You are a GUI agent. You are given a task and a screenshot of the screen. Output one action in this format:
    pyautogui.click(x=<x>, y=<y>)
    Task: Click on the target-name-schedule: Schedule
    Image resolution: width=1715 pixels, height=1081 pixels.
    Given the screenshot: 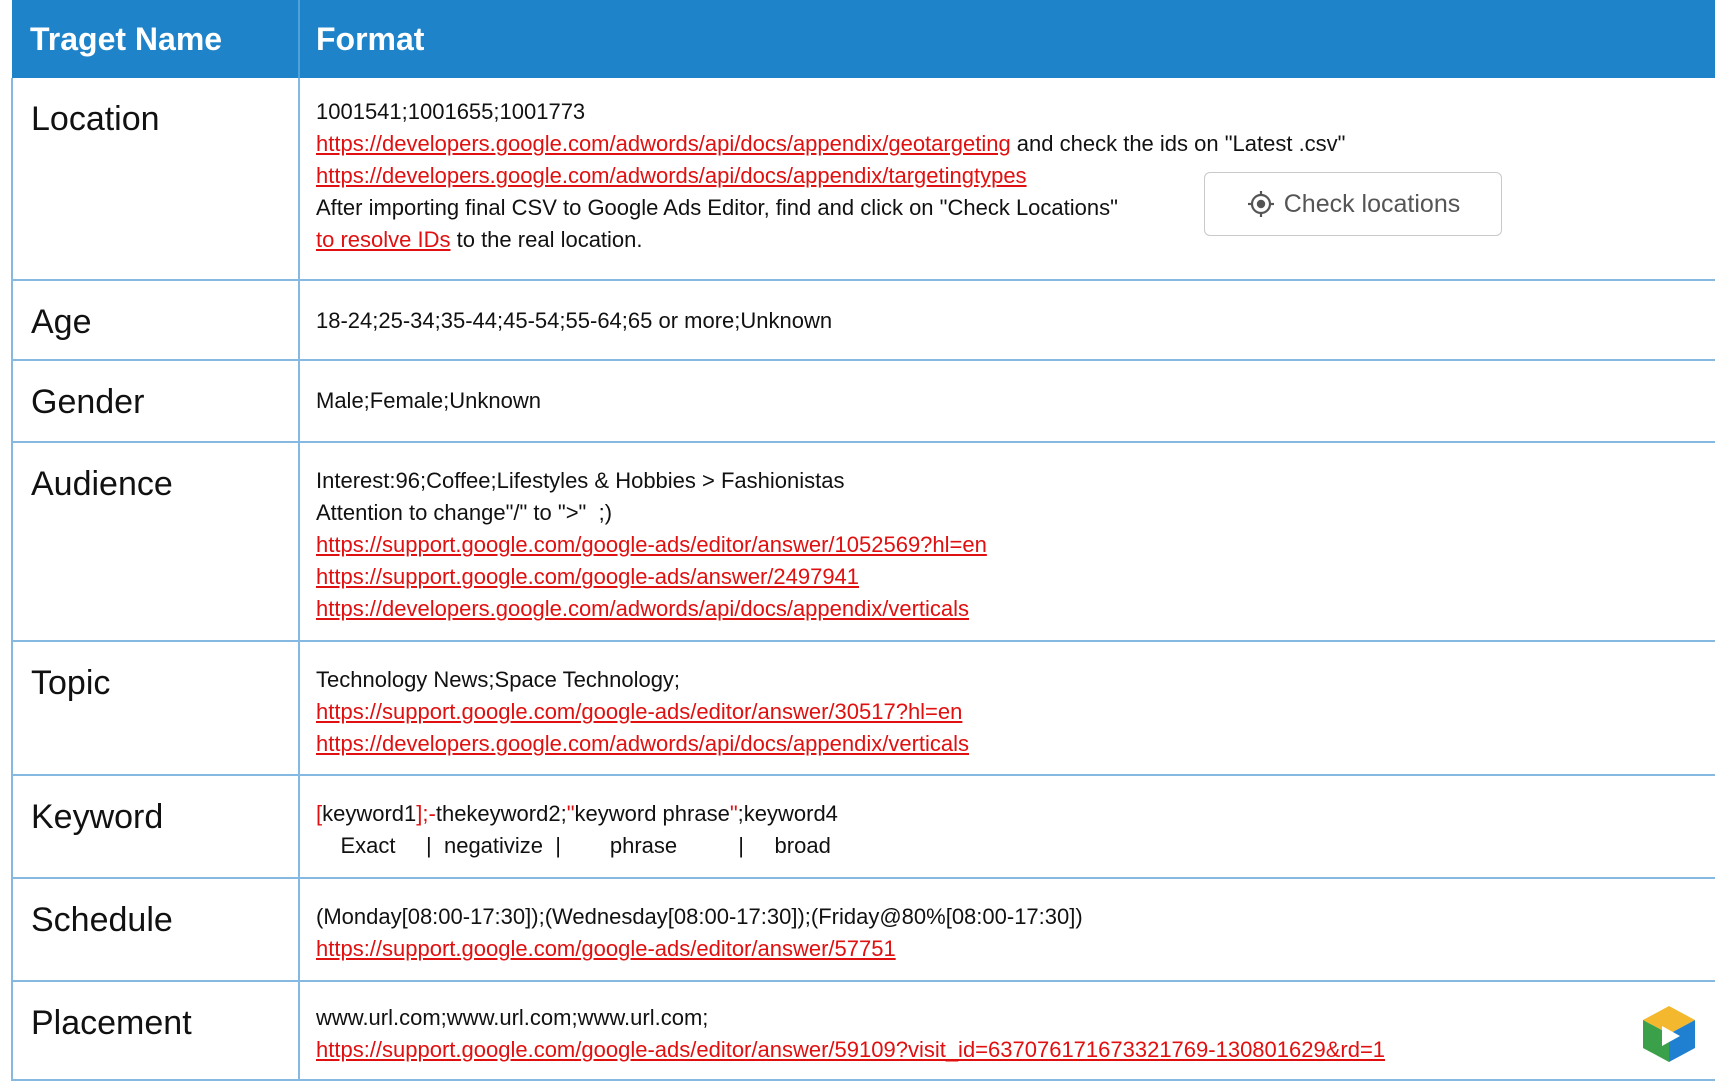 What is the action you would take?
    pyautogui.click(x=155, y=930)
    